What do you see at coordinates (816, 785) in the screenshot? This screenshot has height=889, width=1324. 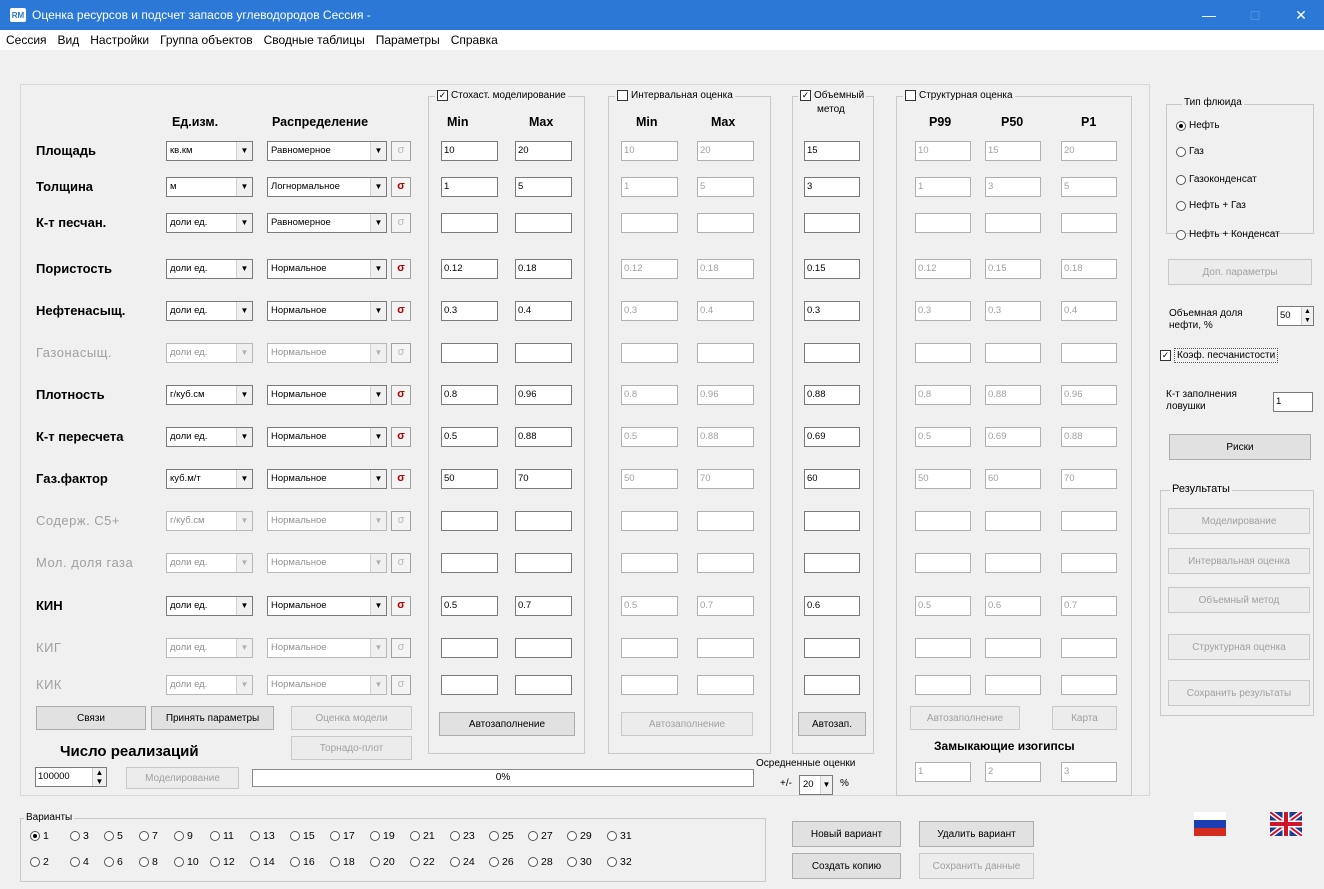 I see `averaged-select: 20 ▼` at bounding box center [816, 785].